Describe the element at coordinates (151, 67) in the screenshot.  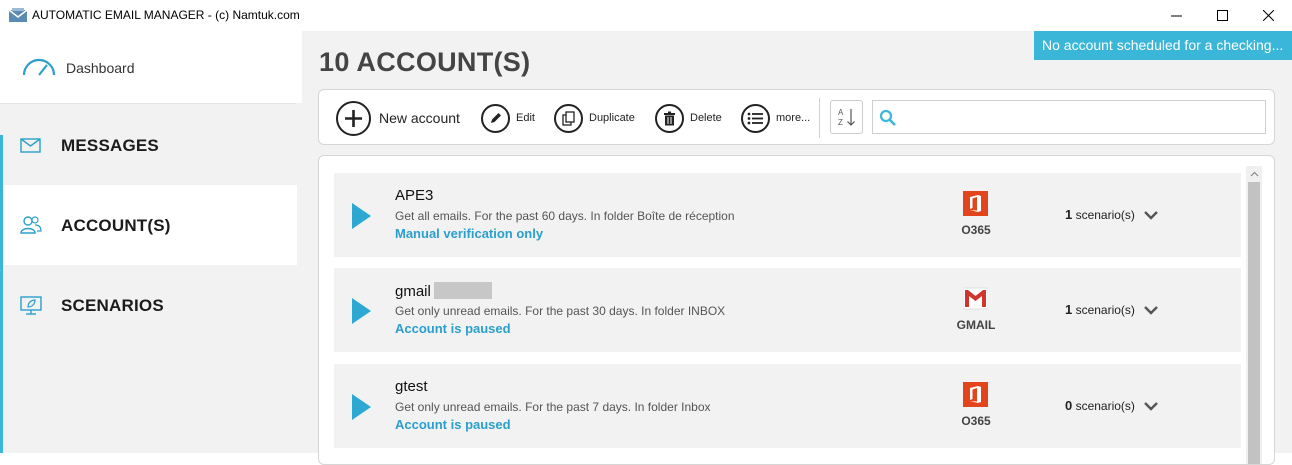
I see `sidebar-item-dashboard: Dashboard` at that location.